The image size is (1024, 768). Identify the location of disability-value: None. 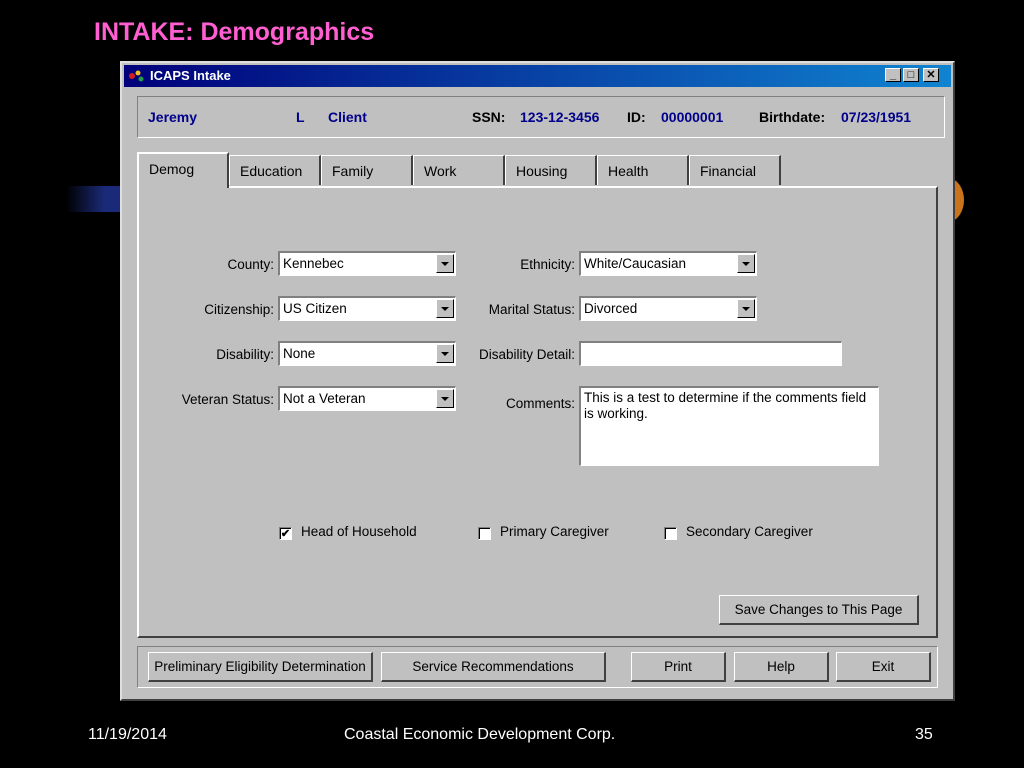
(299, 353).